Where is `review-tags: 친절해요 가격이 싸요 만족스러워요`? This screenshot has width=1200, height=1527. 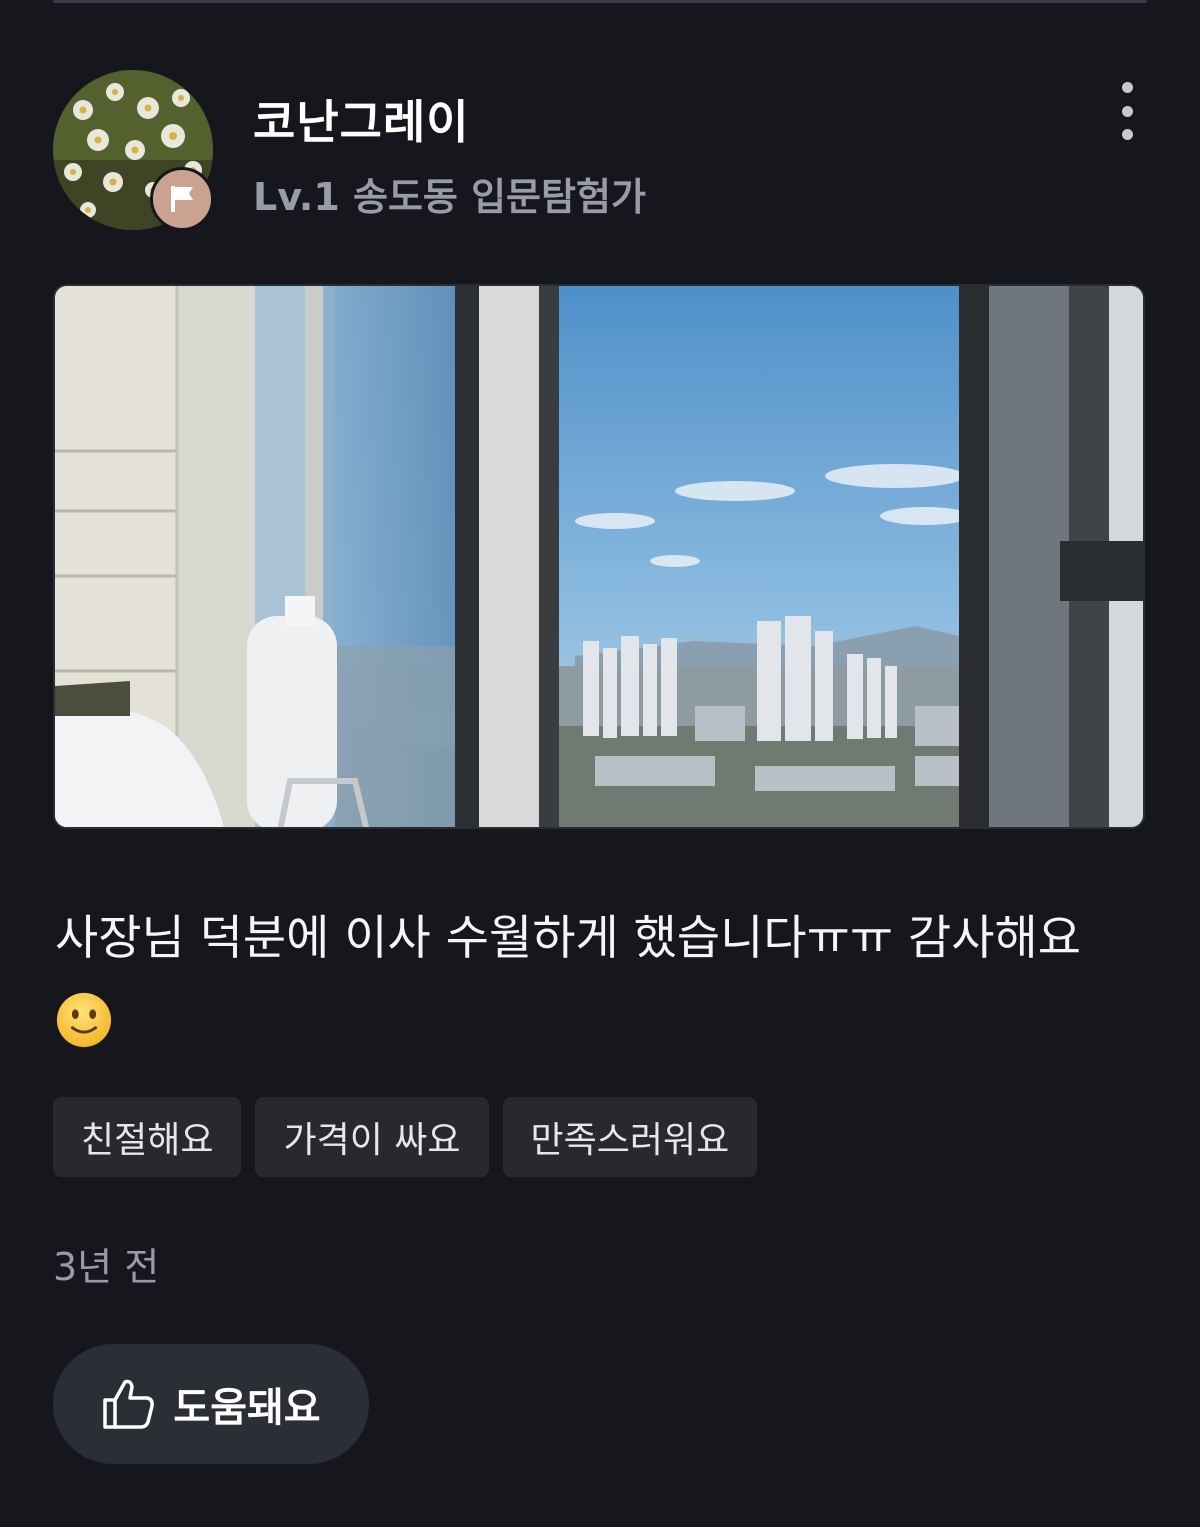 review-tags: 친절해요 가격이 싸요 만족스러워요 is located at coordinates (405, 1137).